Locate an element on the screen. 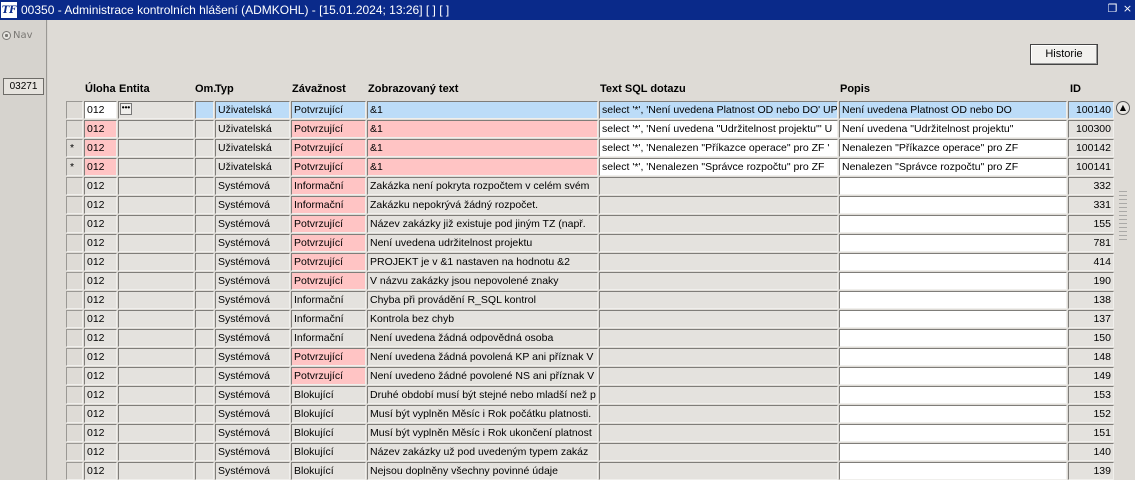 This screenshot has height=480, width=1135. nav-radio: Nav is located at coordinates (17, 35).